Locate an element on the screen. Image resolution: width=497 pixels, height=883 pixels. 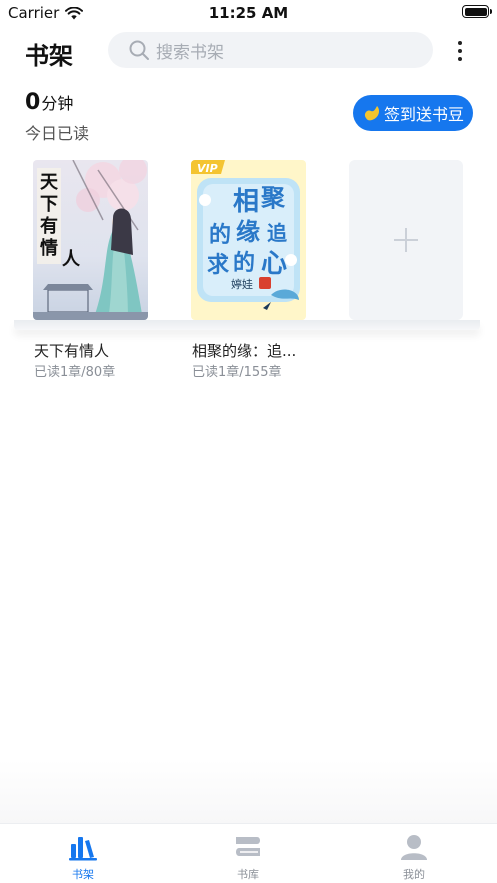
minutes-unit: 分钟 is located at coordinates (57, 103).